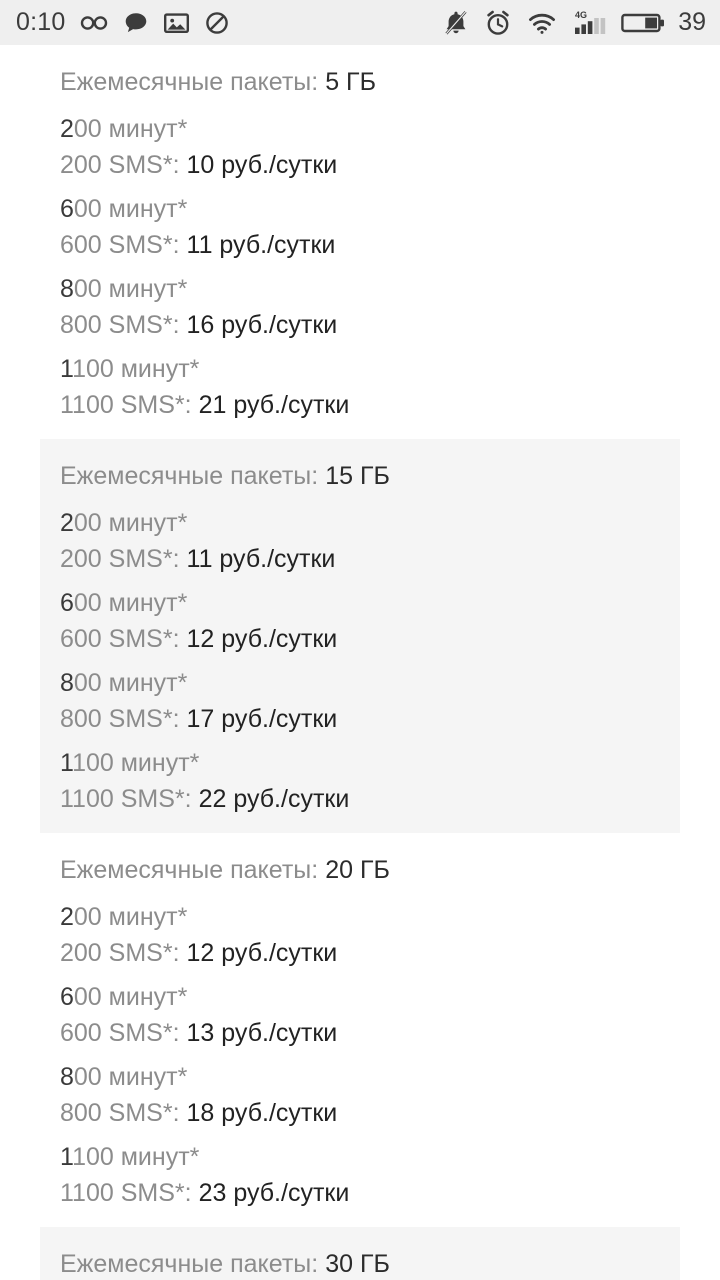 This screenshot has width=720, height=1280. What do you see at coordinates (262, 325) in the screenshot?
I see `package-price: 16 руб./сутки` at bounding box center [262, 325].